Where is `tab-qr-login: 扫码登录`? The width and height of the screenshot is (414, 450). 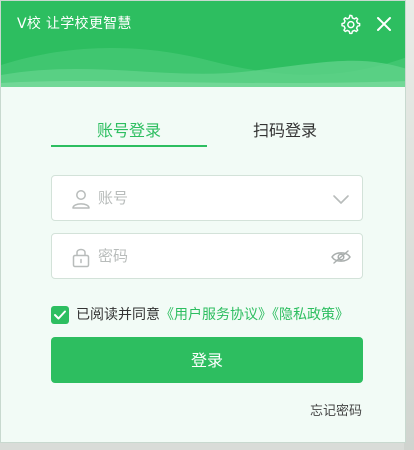
tab-qr-login: 扫码登录 is located at coordinates (285, 133).